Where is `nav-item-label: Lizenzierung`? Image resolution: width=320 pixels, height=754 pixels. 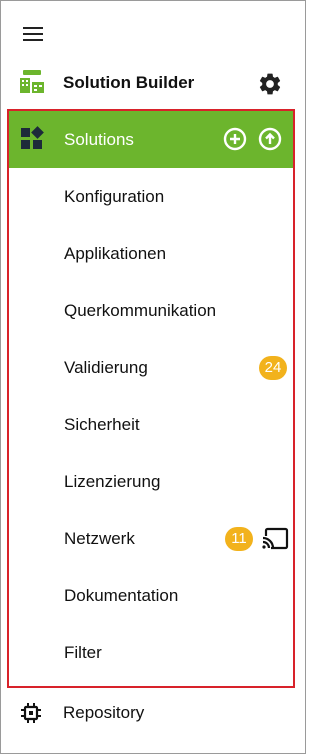 nav-item-label: Lizenzierung is located at coordinates (112, 481).